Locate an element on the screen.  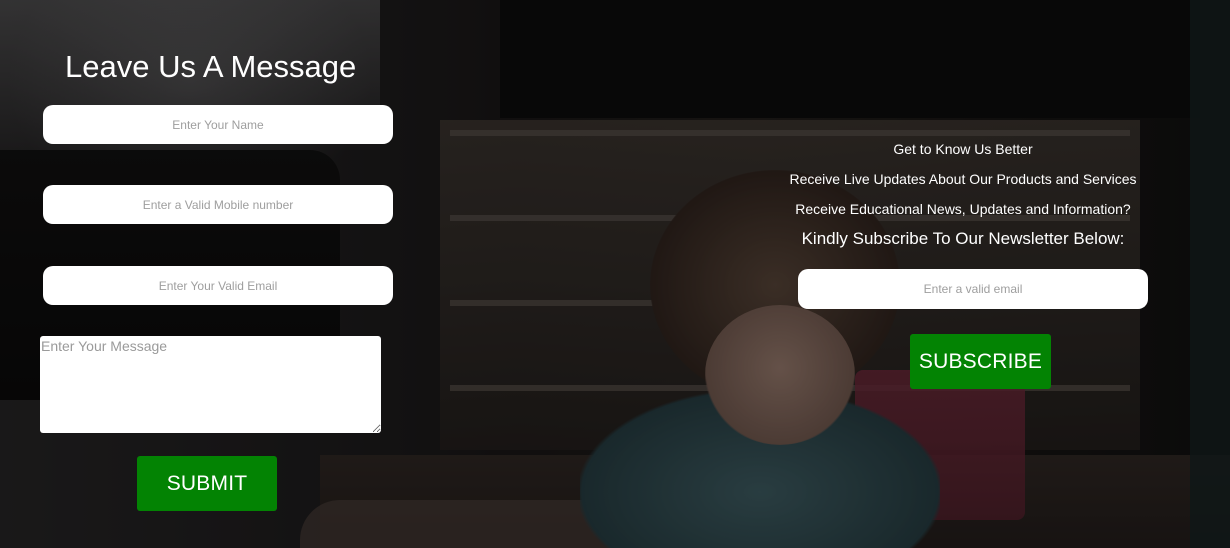
background-floor is located at coordinates (775, 501).